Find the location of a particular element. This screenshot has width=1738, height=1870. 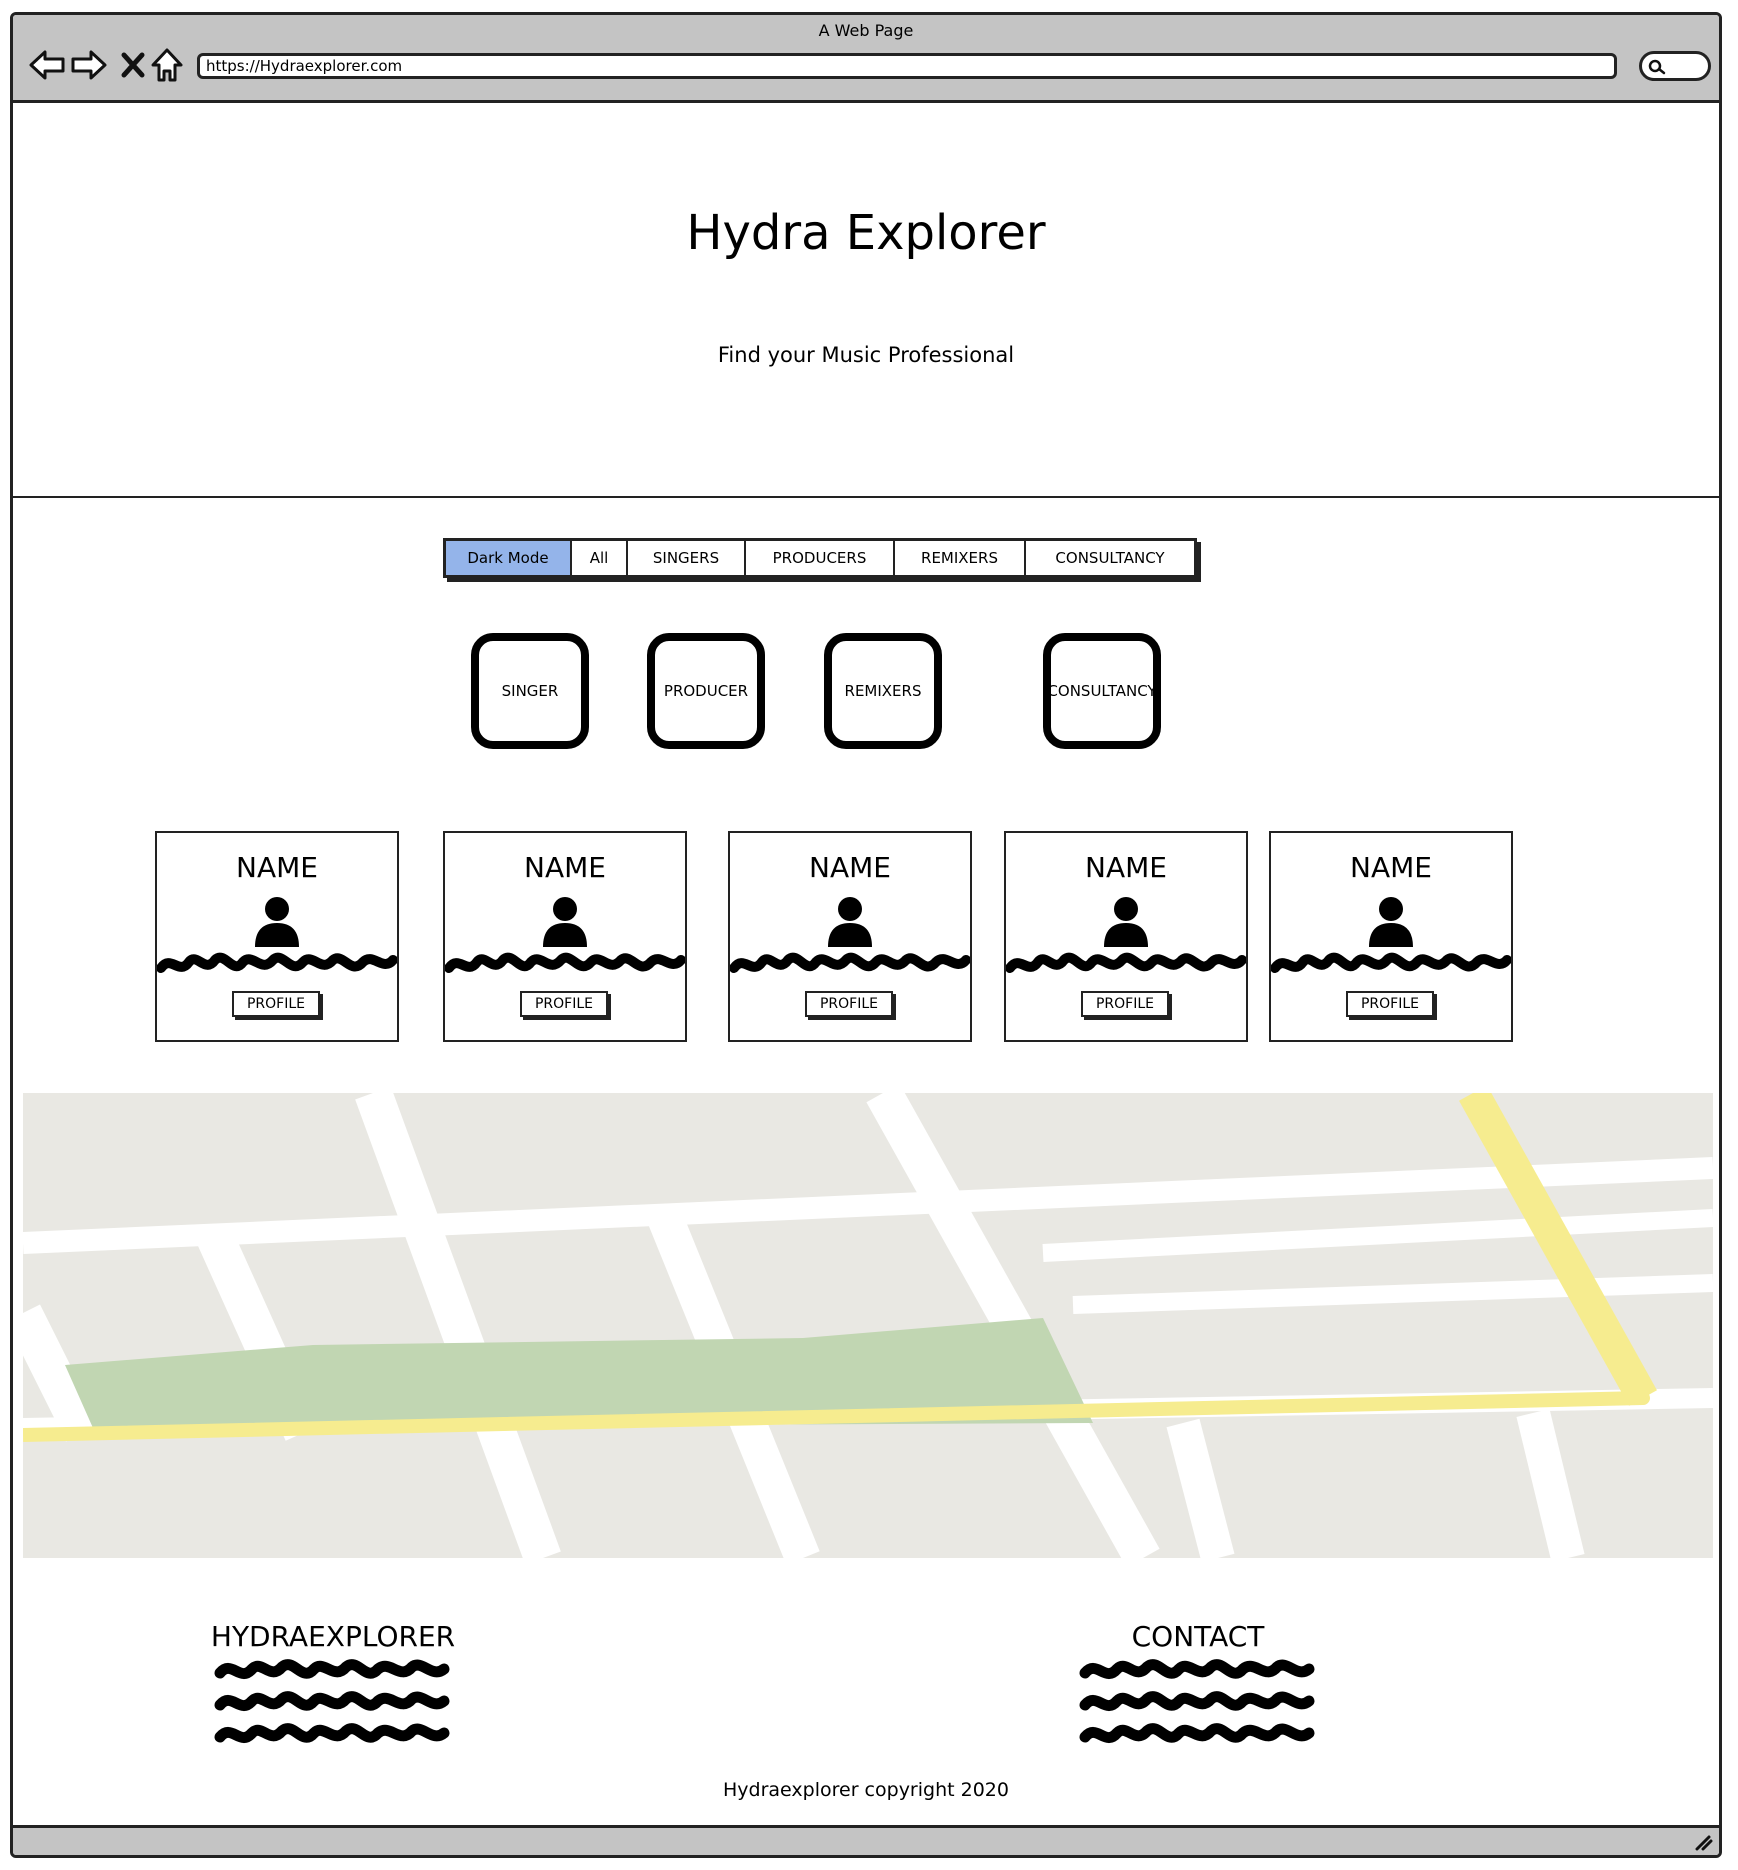

tab-dark-mode: Dark Mode is located at coordinates (509, 558).